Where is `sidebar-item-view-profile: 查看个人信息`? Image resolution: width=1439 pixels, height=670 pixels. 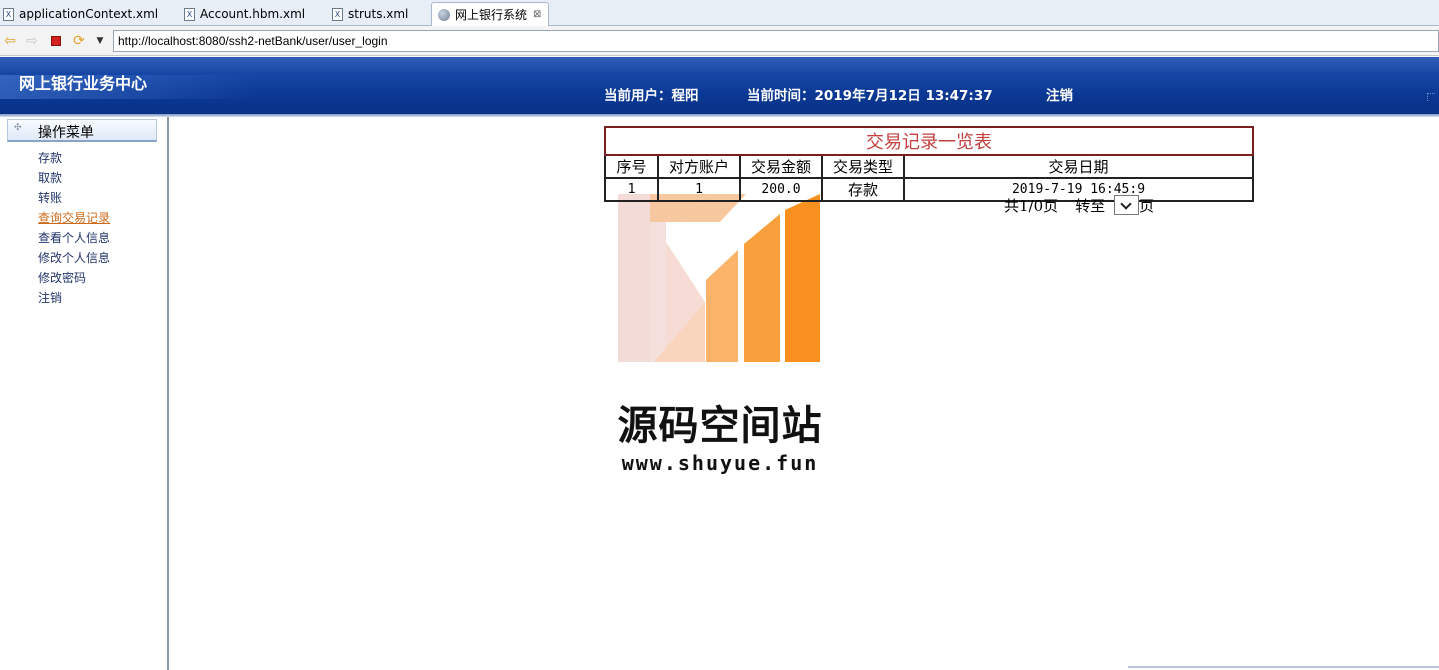
sidebar-item-view-profile: 查看个人信息 is located at coordinates (74, 239).